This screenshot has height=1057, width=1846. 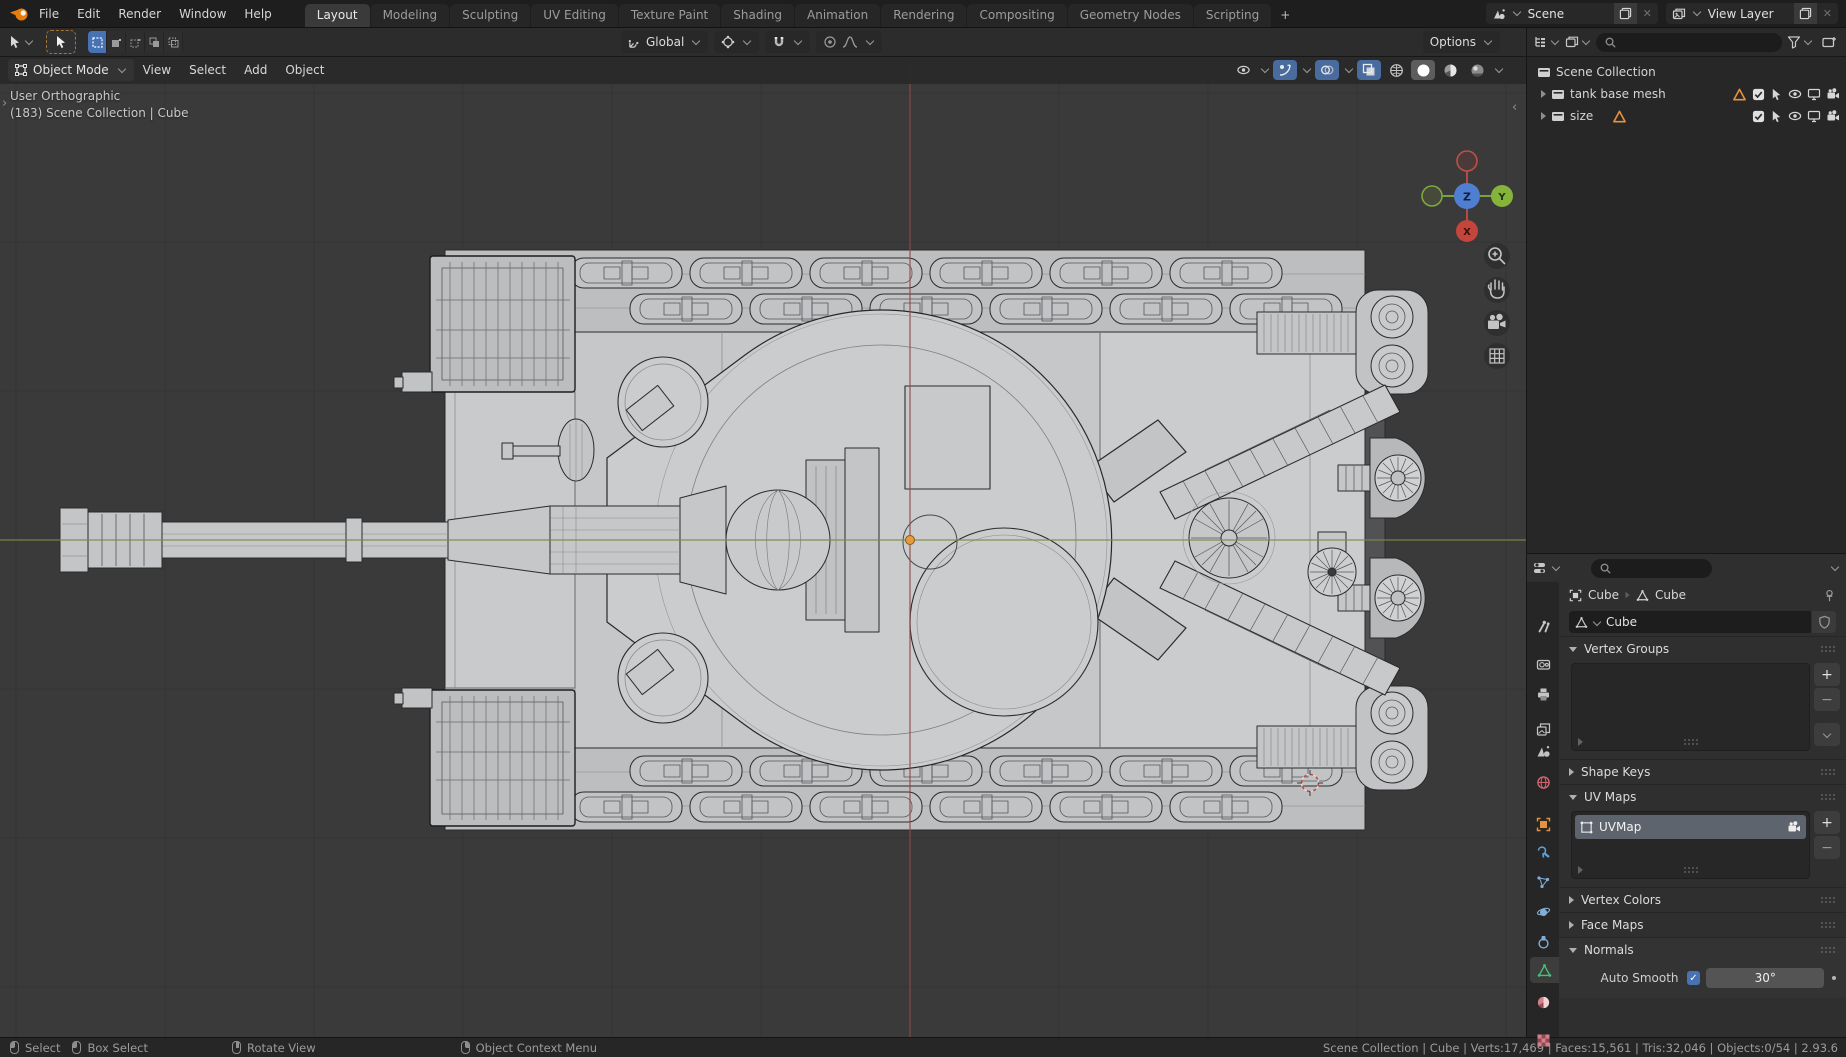 I want to click on collection-label: tank base mesh, so click(x=1618, y=94).